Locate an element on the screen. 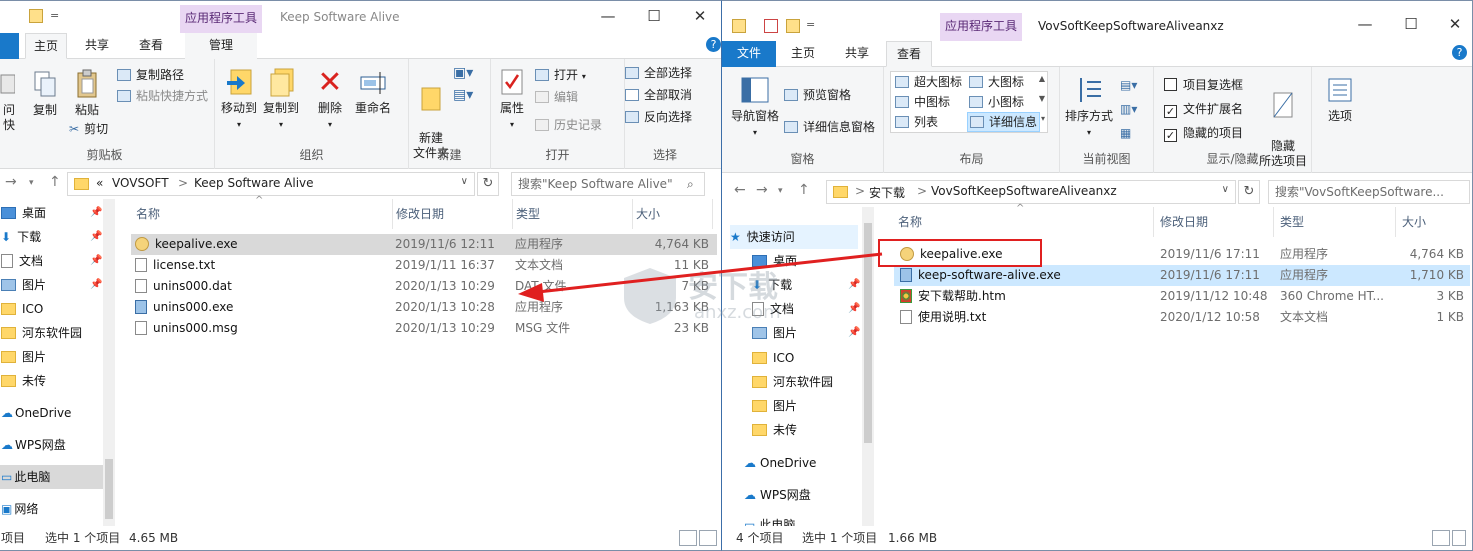 The height and width of the screenshot is (551, 1473). arrow-line is located at coordinates (710, 273).